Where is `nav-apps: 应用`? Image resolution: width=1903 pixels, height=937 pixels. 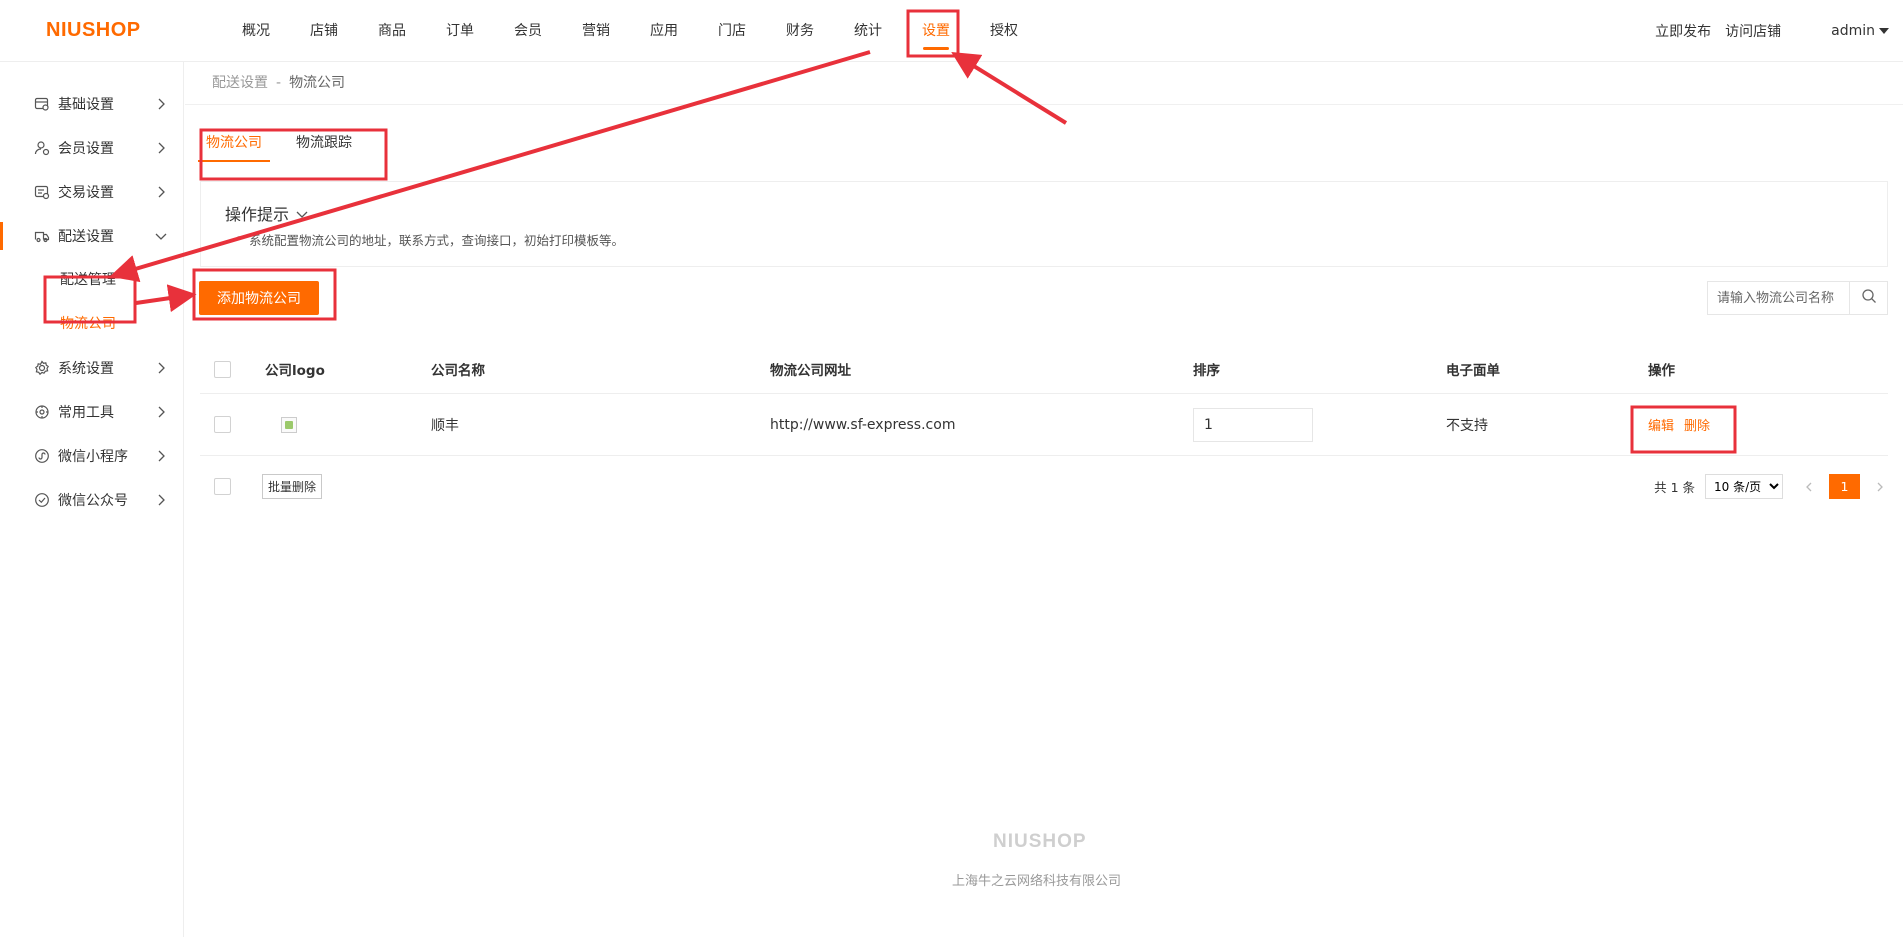 nav-apps: 应用 is located at coordinates (664, 31).